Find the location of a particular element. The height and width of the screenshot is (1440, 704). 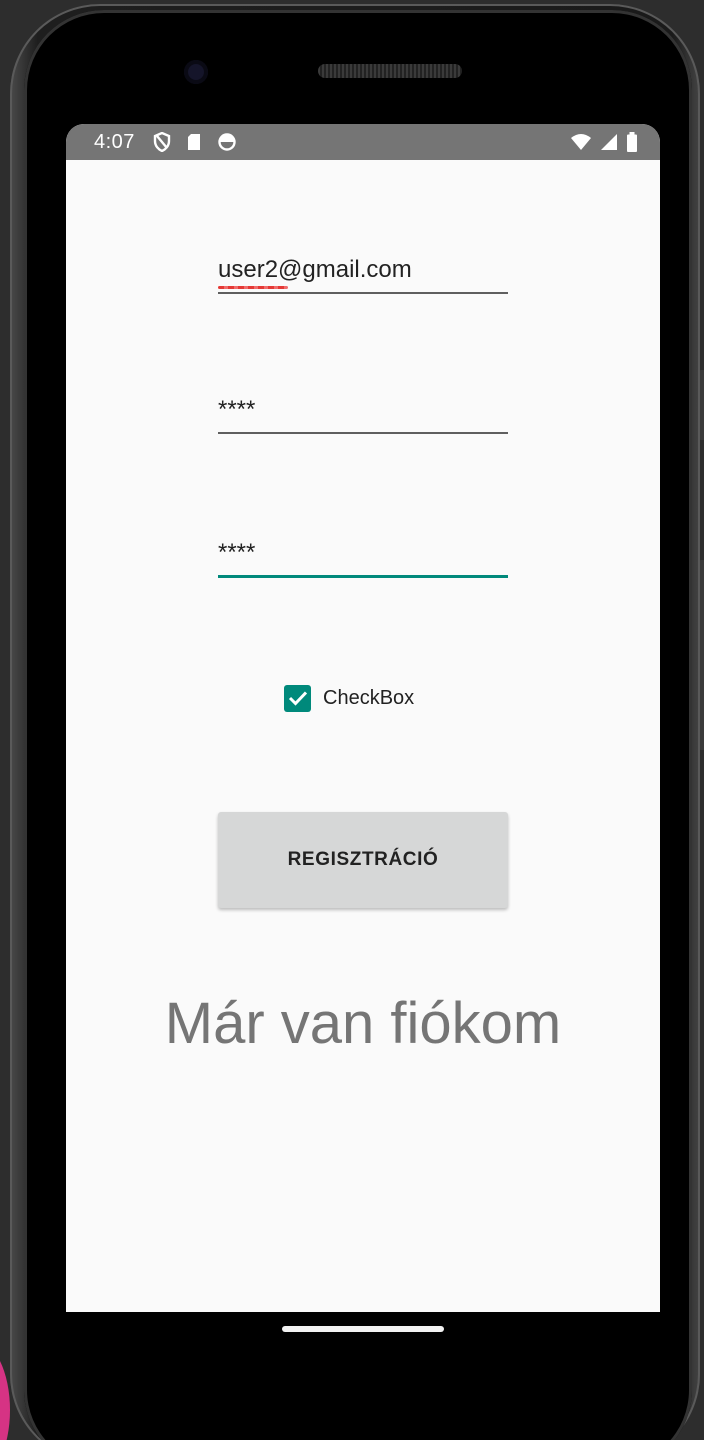

status-bar: 4:07 is located at coordinates (363, 142).